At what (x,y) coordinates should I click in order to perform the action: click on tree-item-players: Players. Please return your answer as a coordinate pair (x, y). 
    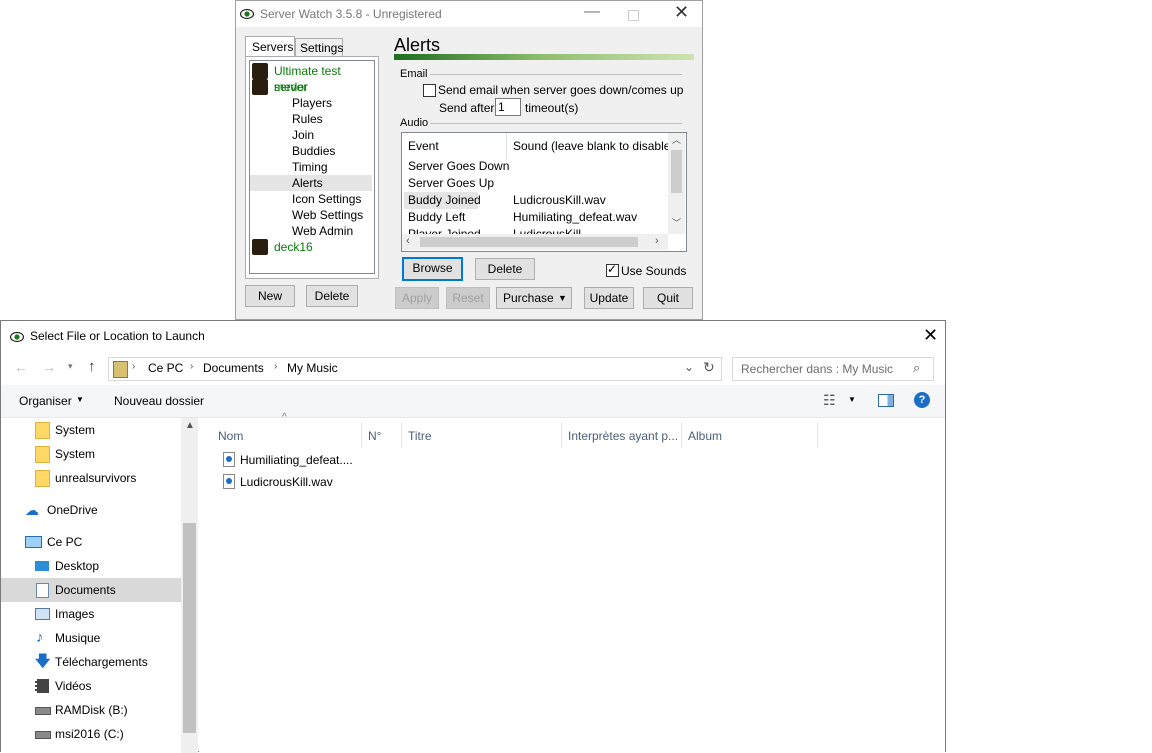
    Looking at the image, I should click on (312, 103).